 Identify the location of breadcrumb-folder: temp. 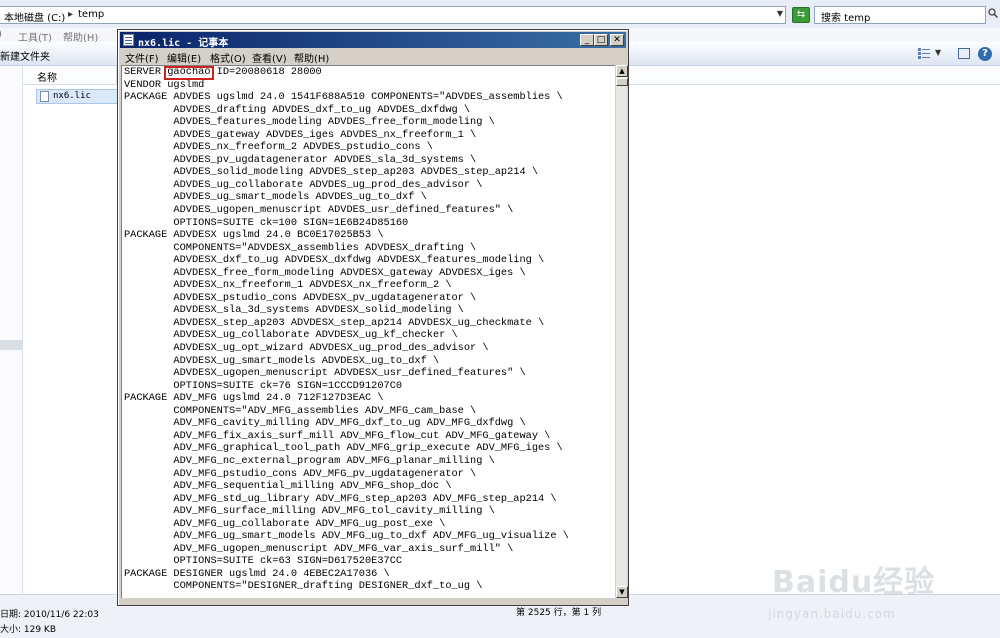
(91, 14).